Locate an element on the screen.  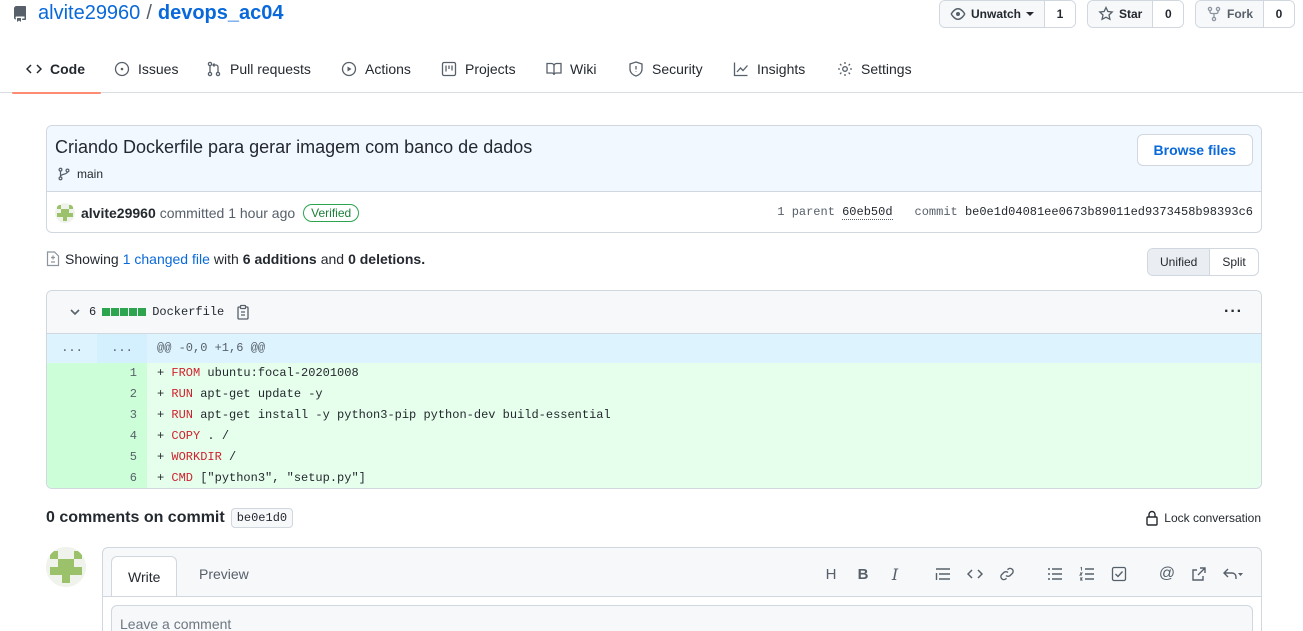
committed-time: committed 1 hour ago is located at coordinates (227, 212).